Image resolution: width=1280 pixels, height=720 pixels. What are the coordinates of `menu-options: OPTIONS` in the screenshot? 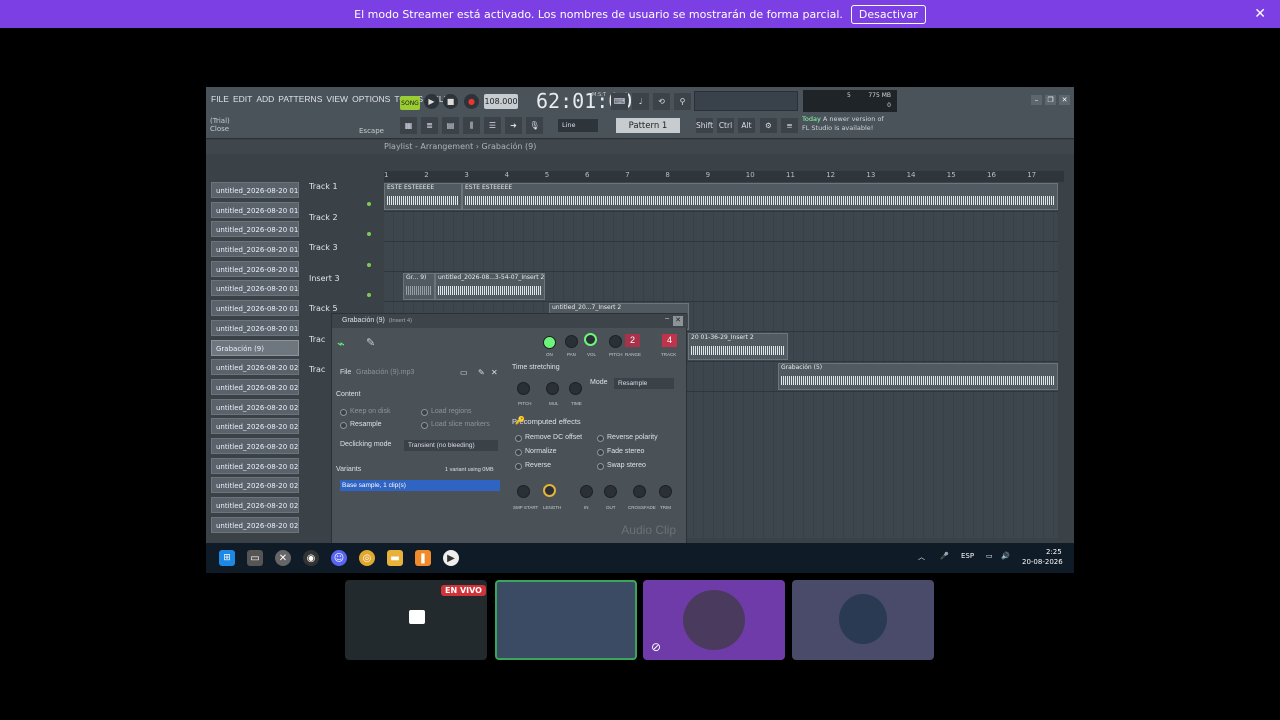 It's located at (371, 99).